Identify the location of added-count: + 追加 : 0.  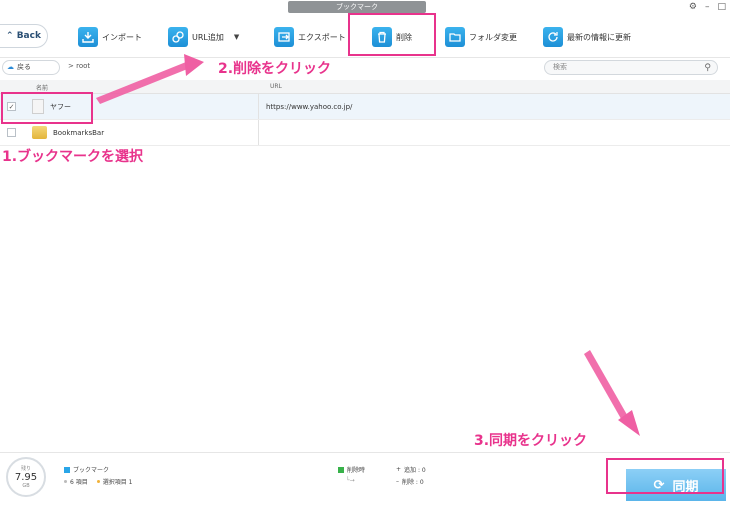
(411, 470).